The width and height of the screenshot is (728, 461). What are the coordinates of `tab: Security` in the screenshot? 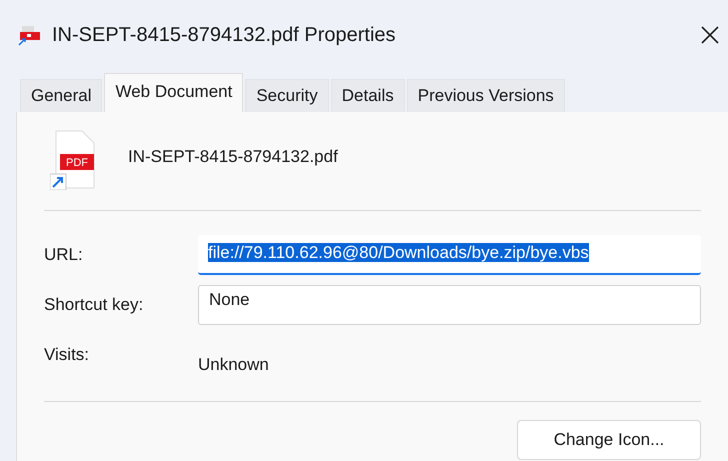 It's located at (287, 95).